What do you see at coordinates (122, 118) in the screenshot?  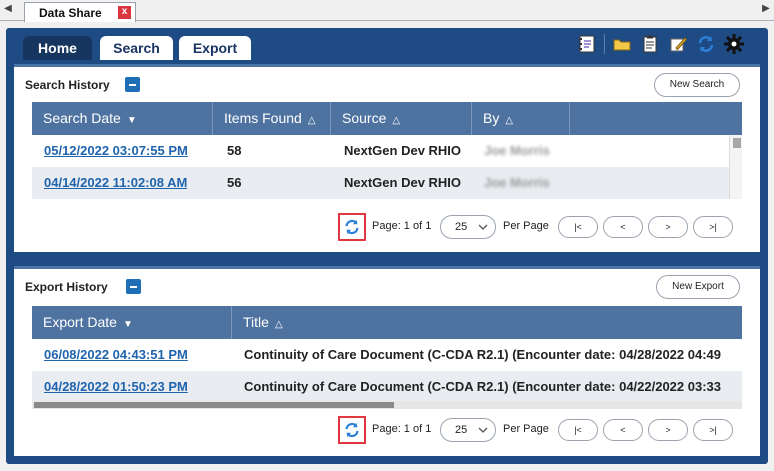 I see `column-search-date: Search Date ▼` at bounding box center [122, 118].